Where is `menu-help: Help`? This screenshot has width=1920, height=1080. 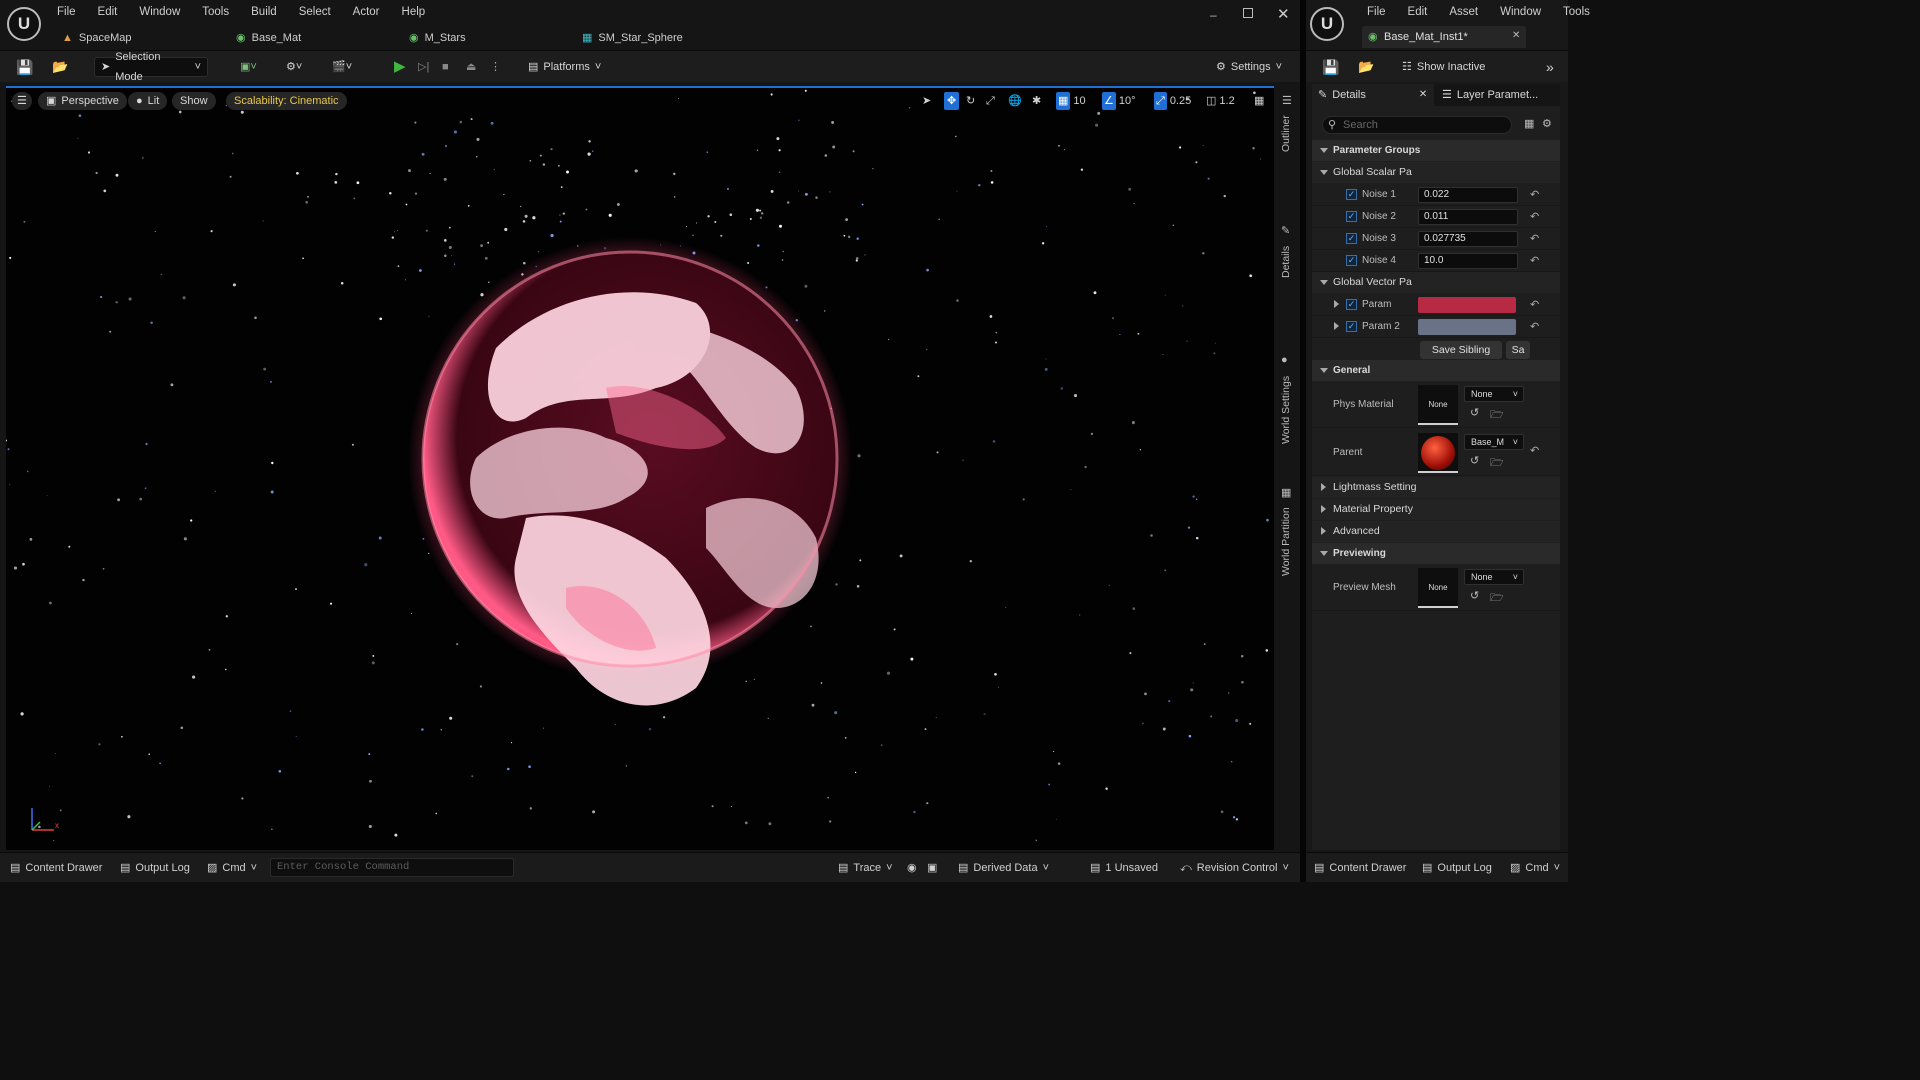 menu-help: Help is located at coordinates (414, 12).